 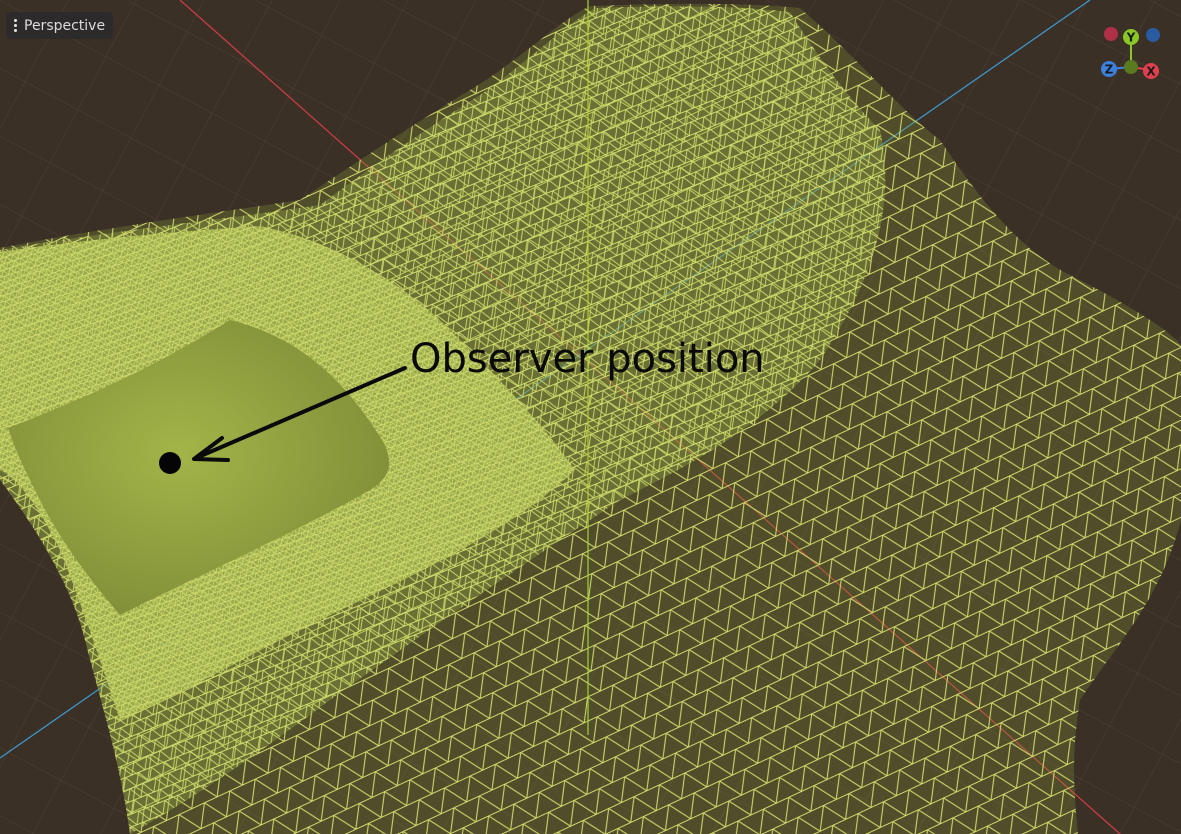 I want to click on gizmo-neg-z-handle, so click(x=1153, y=35).